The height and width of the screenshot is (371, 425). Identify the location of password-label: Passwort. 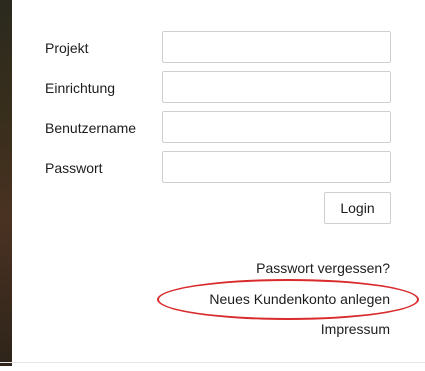
(74, 168).